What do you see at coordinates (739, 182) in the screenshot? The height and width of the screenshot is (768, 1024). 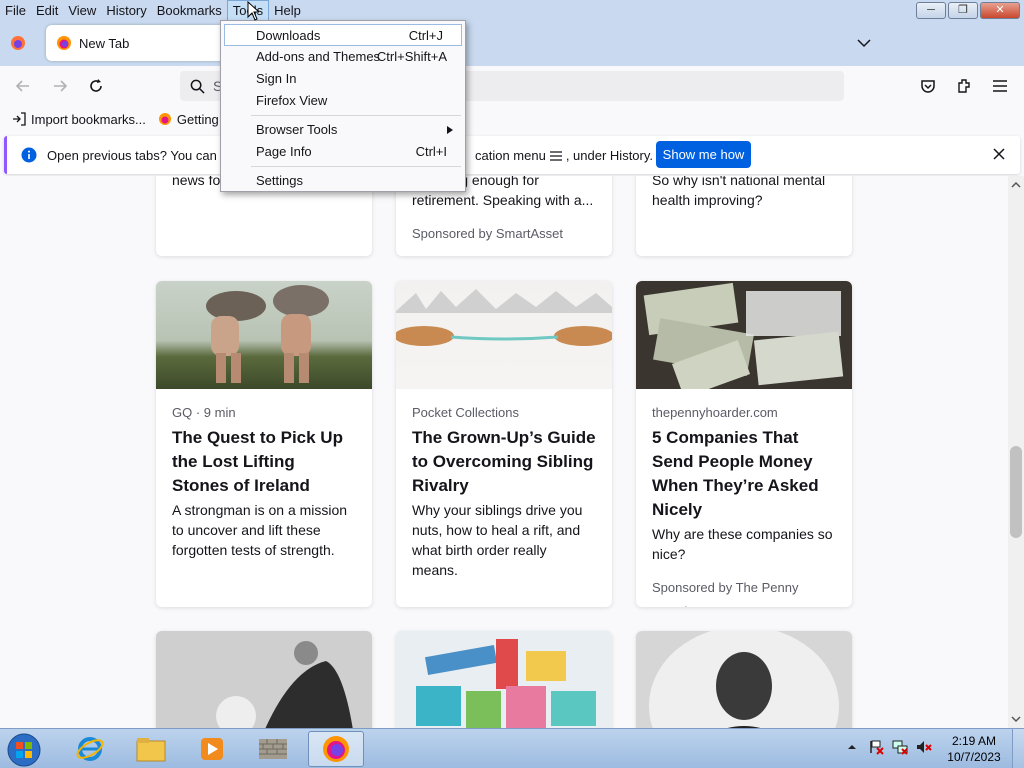 I see `card-excerpt: So why isn't national mental` at bounding box center [739, 182].